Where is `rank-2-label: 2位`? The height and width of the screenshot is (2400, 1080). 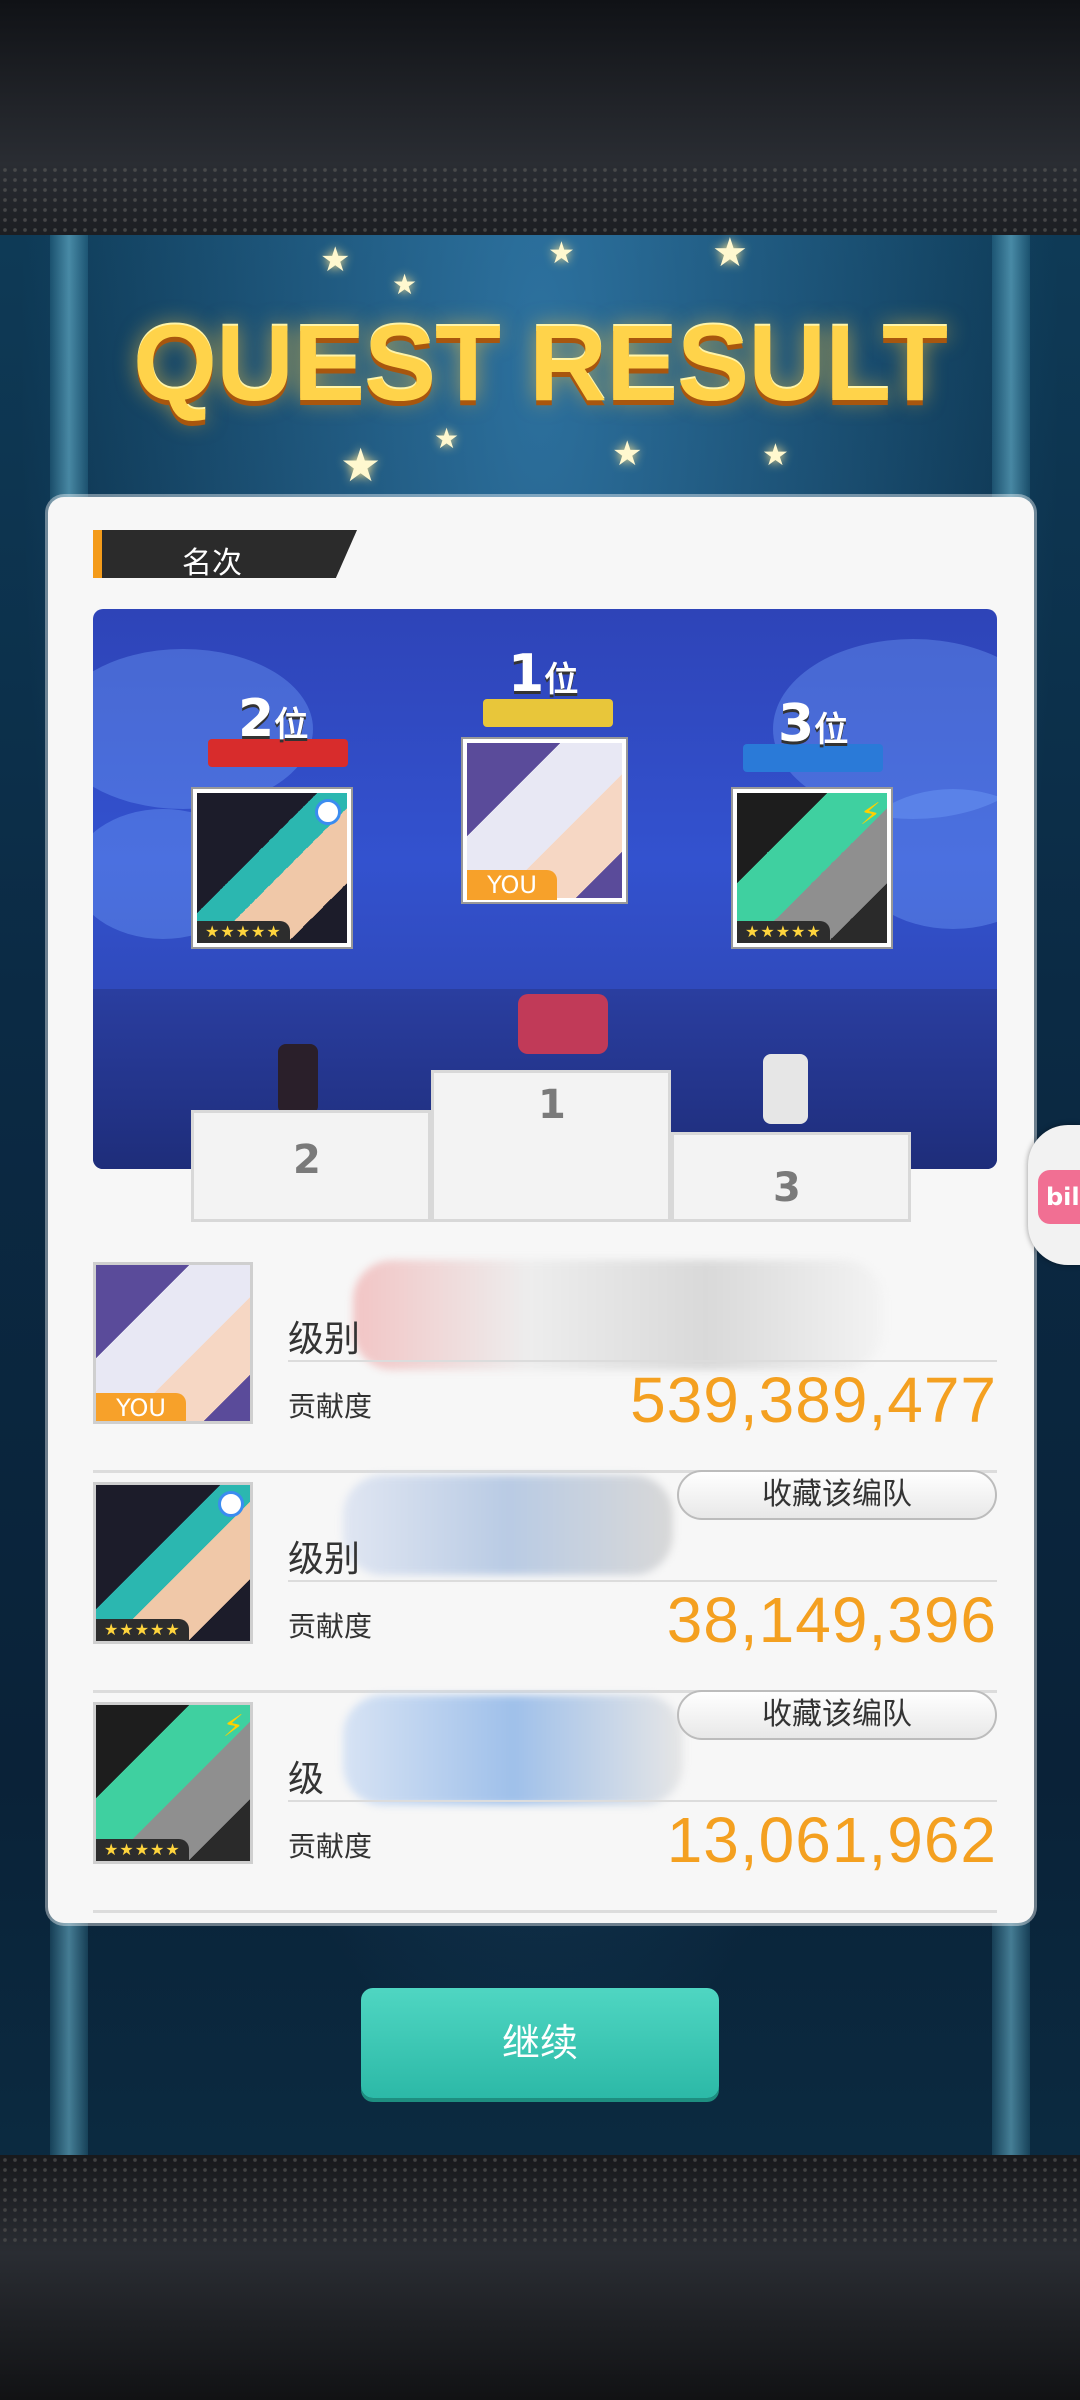 rank-2-label: 2位 is located at coordinates (273, 719).